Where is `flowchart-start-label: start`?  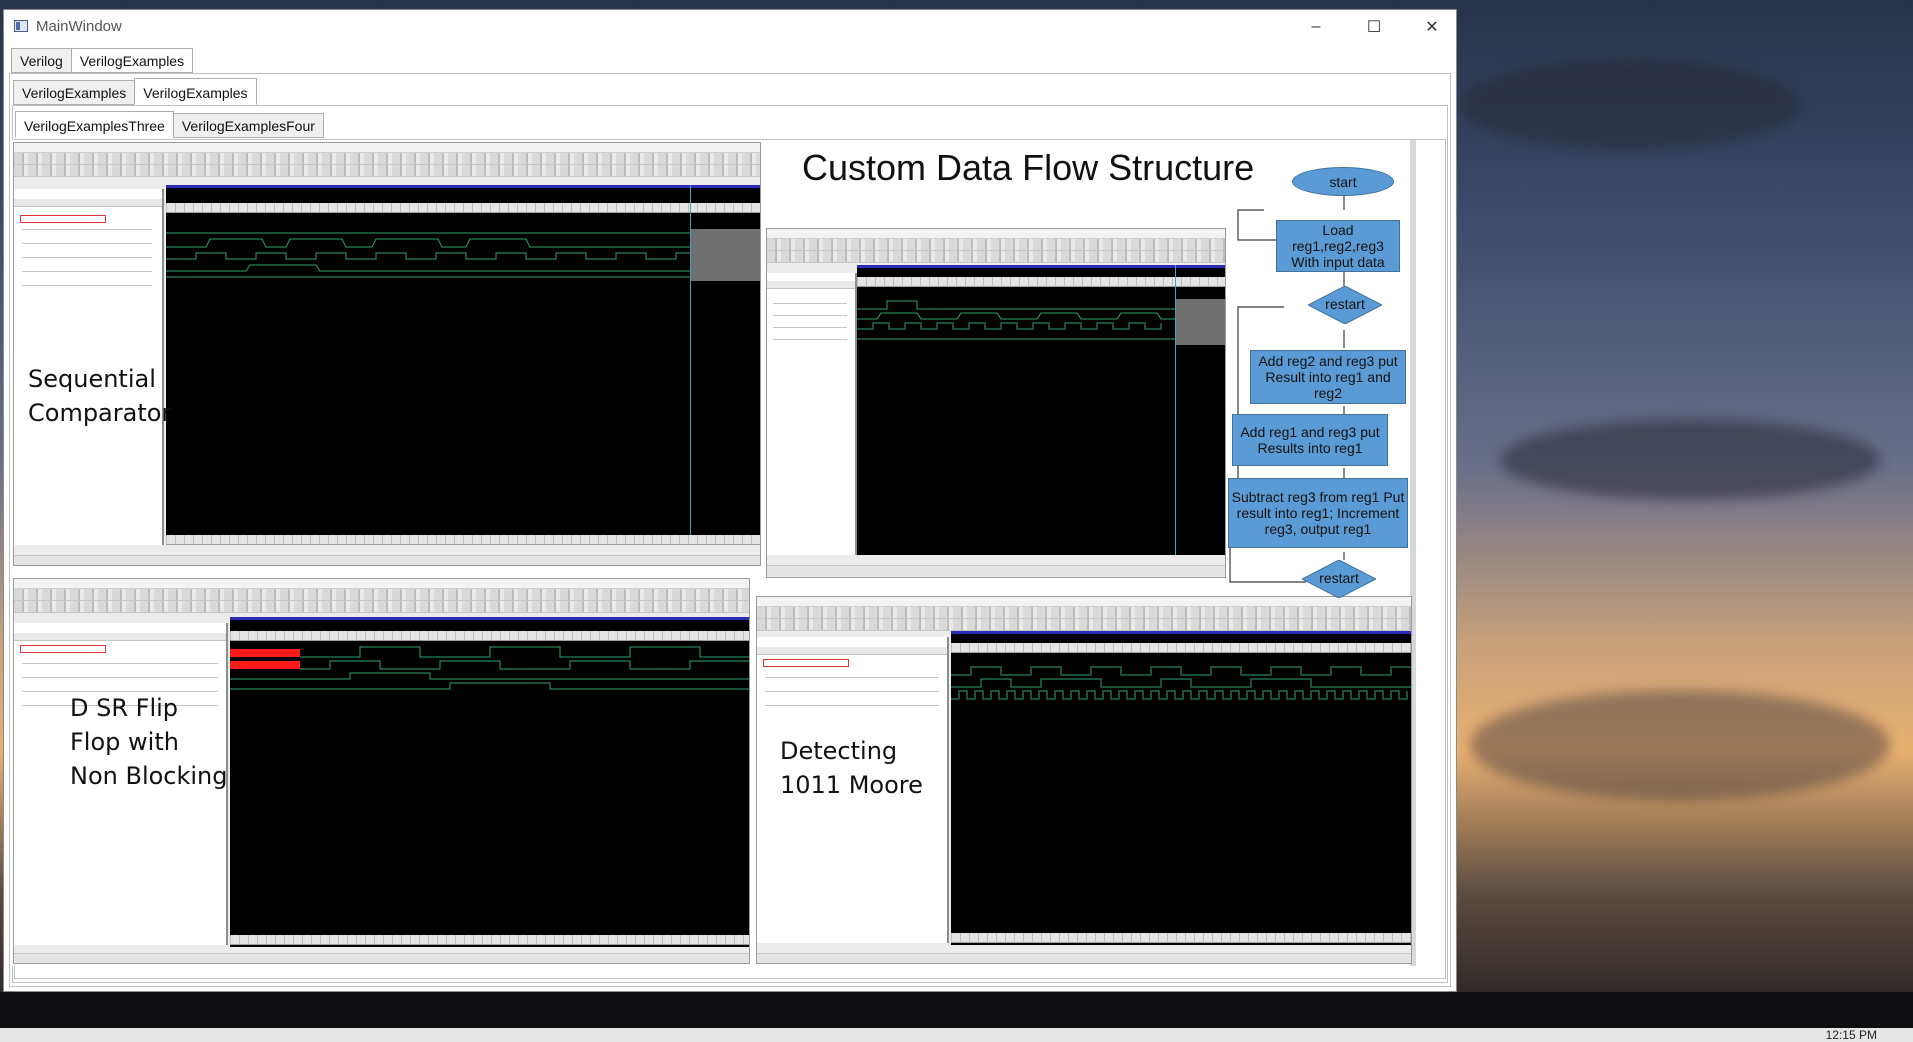
flowchart-start-label: start is located at coordinates (1343, 181).